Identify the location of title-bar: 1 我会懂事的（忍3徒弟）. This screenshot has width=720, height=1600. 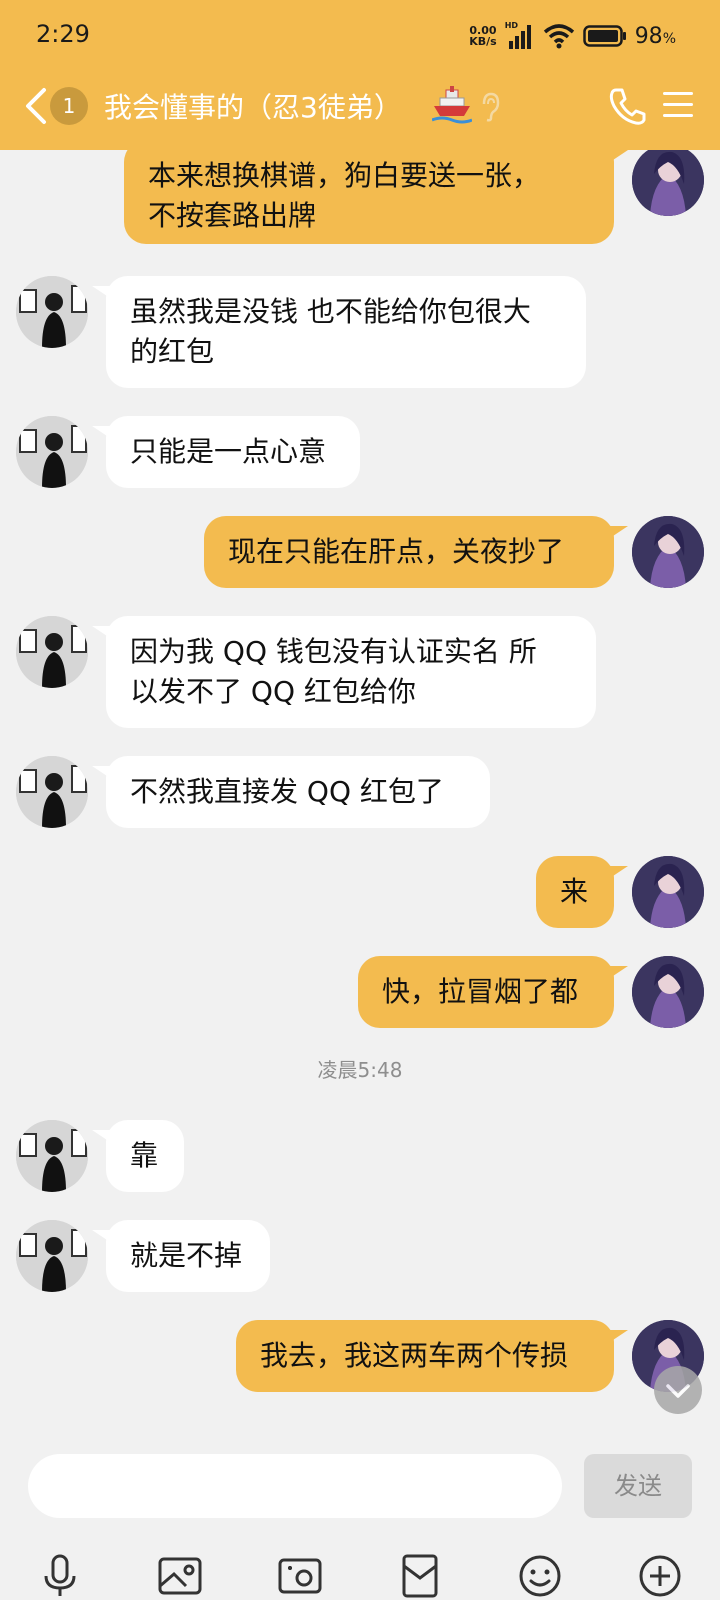
(360, 107).